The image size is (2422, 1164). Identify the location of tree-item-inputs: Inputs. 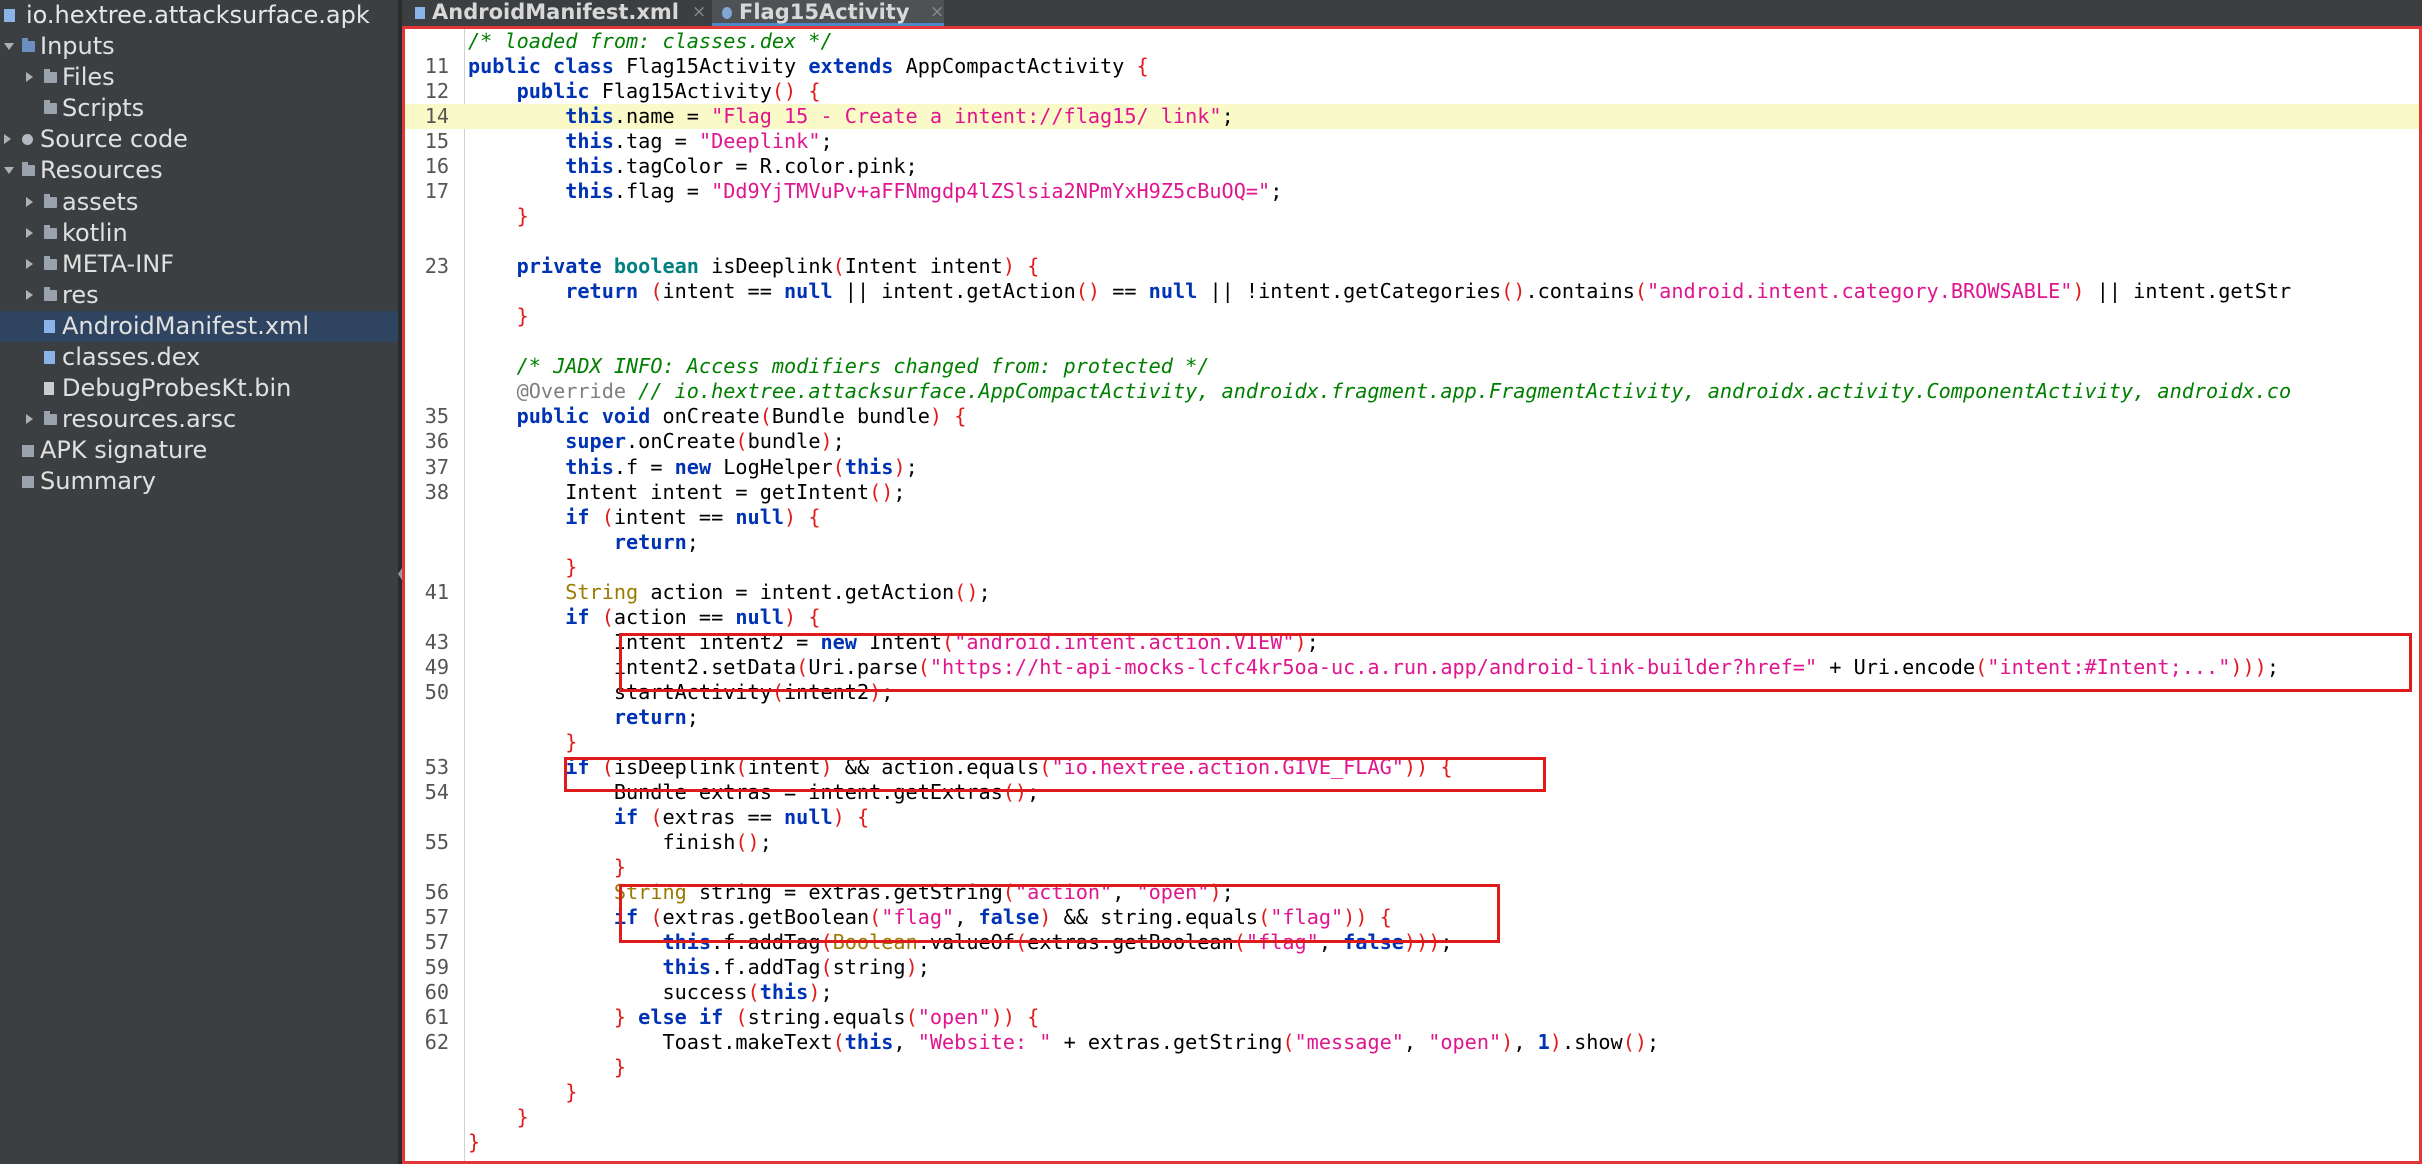
(199, 46).